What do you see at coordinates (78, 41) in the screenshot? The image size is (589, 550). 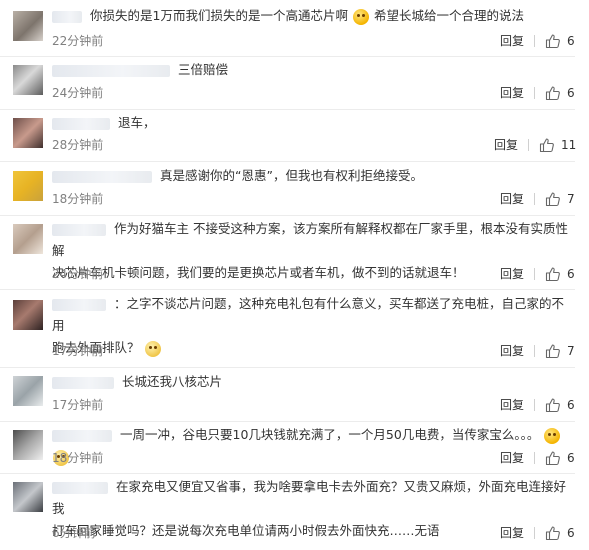 I see `comment-time: 22分钟前` at bounding box center [78, 41].